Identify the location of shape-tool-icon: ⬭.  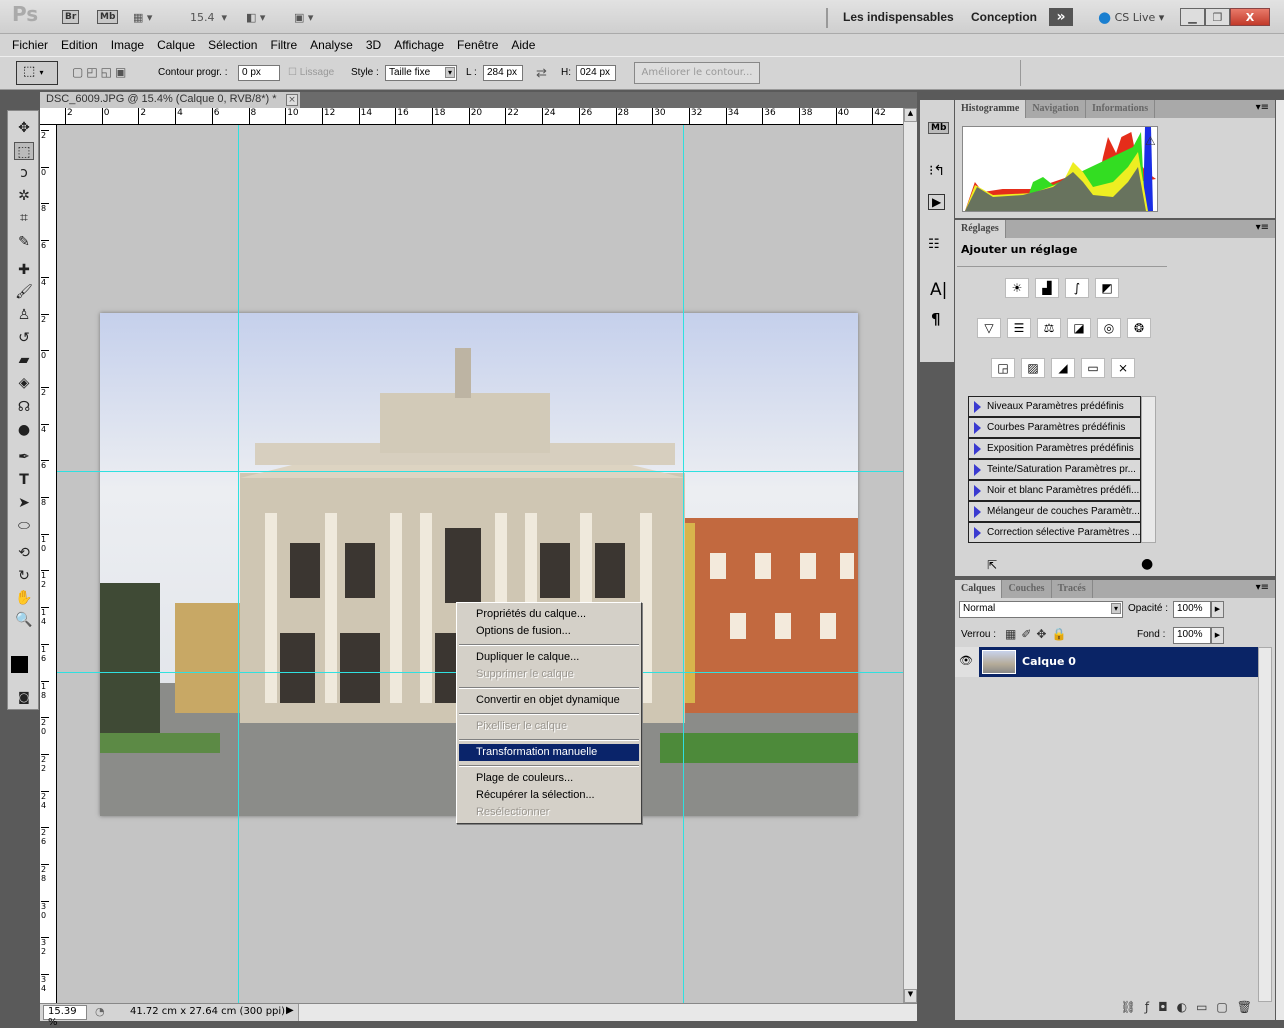
(24, 526).